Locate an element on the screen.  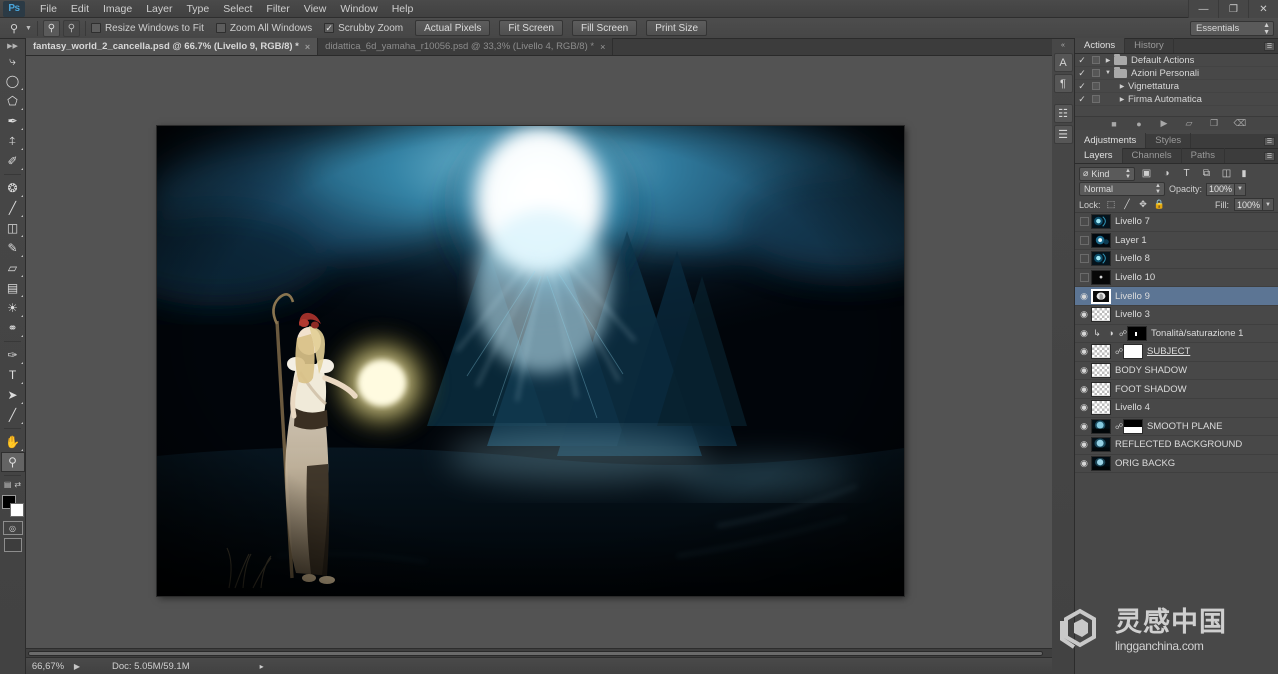
dodge-tool: ⚭ is located at coordinates (13, 328).